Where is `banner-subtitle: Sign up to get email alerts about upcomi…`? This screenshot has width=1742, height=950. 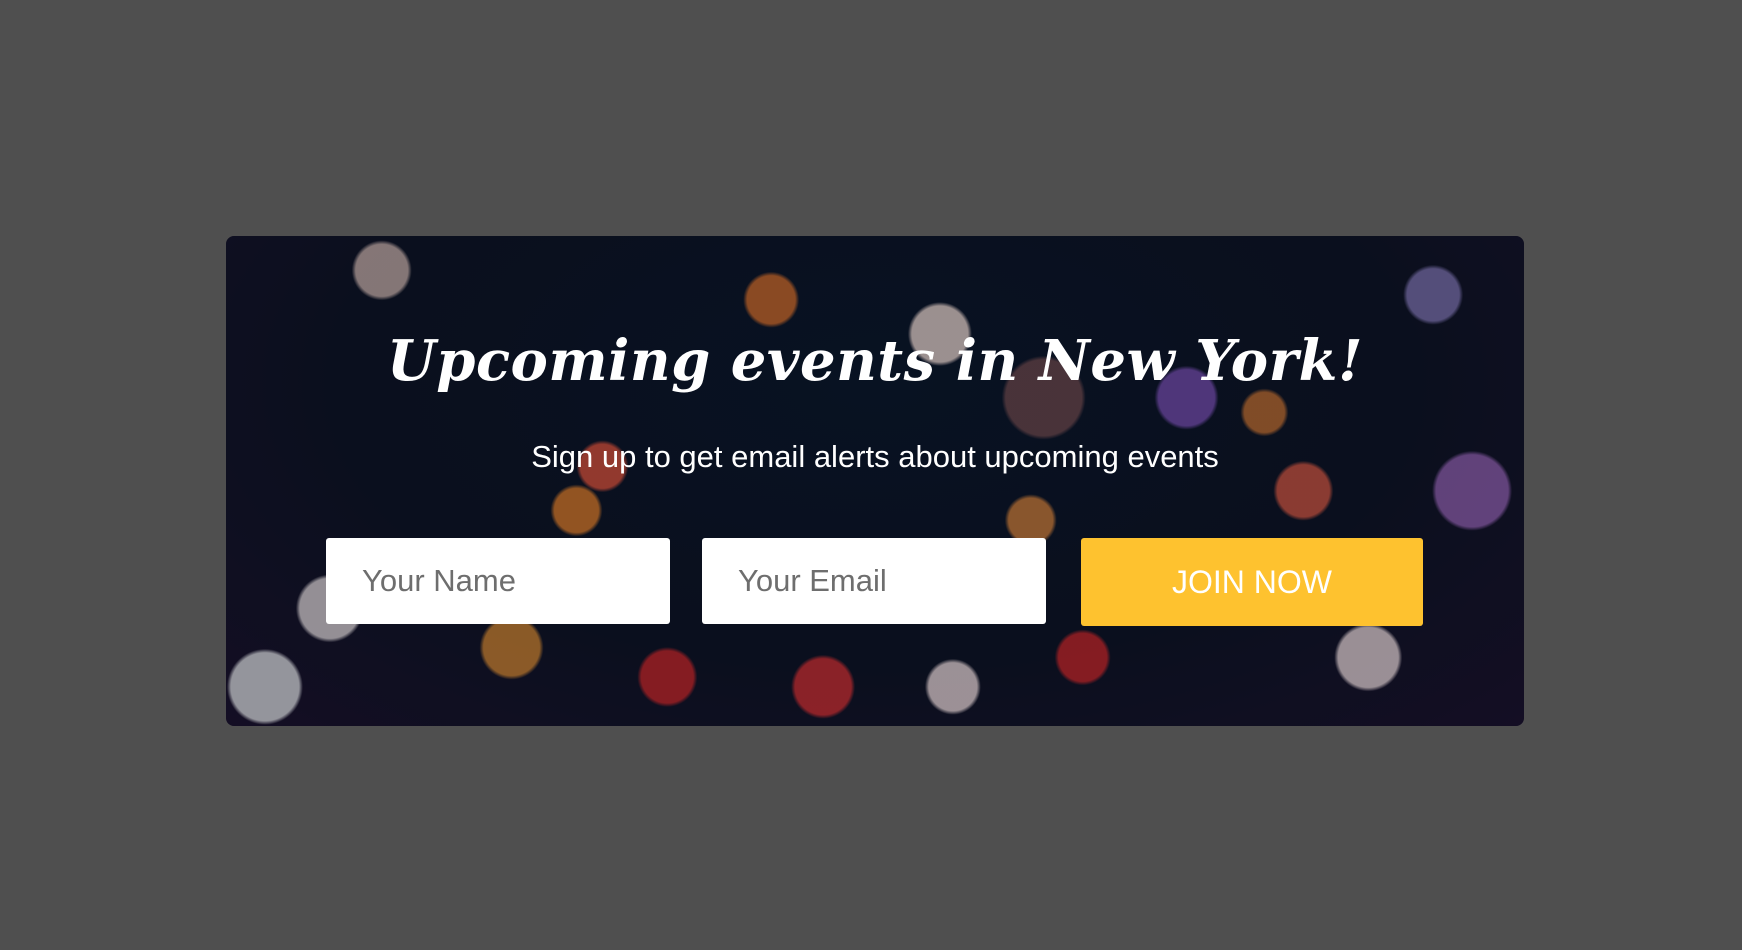
banner-subtitle: Sign up to get email alerts about upcomi… is located at coordinates (875, 456).